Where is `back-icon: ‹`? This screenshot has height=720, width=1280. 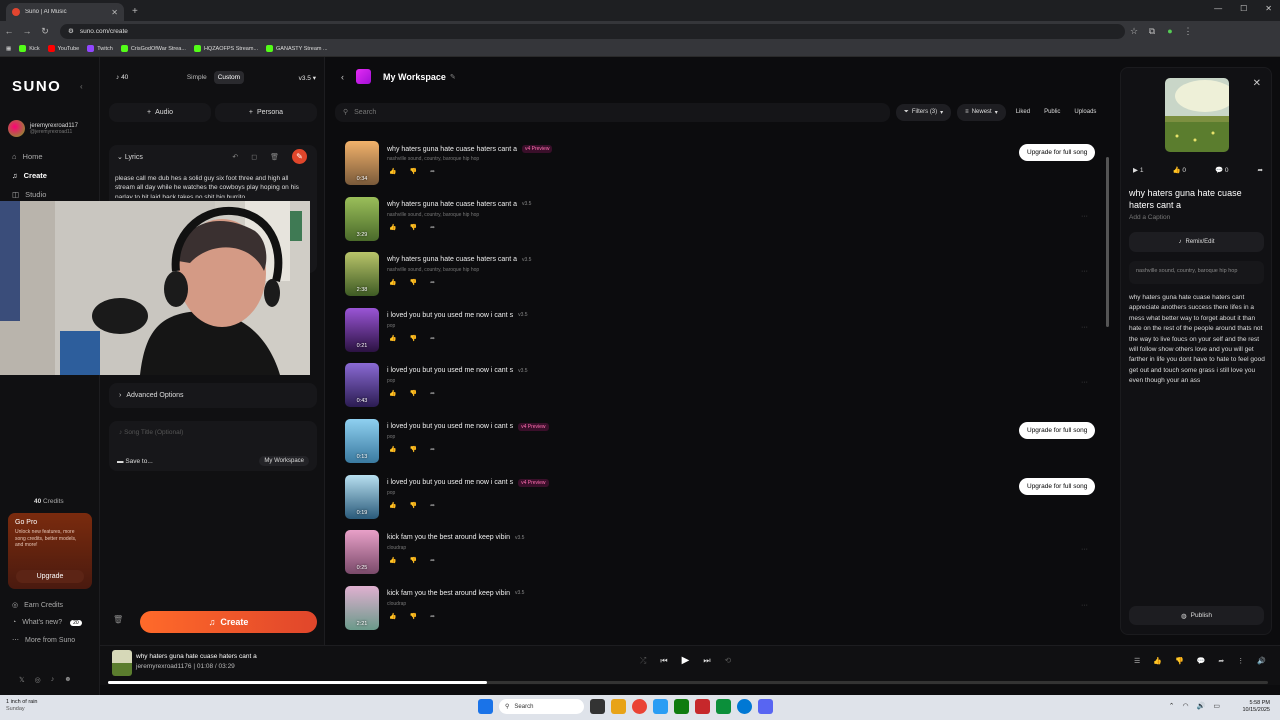 back-icon: ‹ is located at coordinates (342, 77).